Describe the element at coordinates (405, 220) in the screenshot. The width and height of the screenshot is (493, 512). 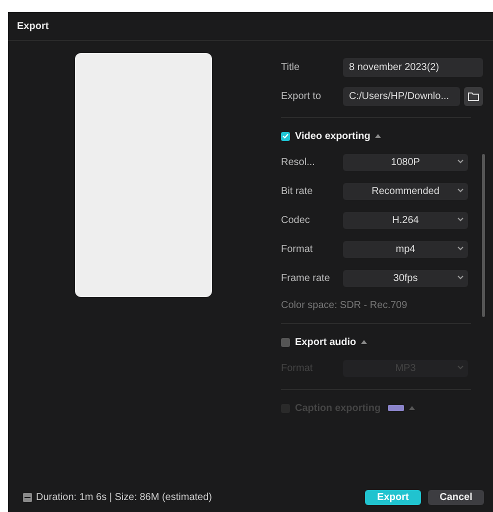
I see `dropdown: H.264` at that location.